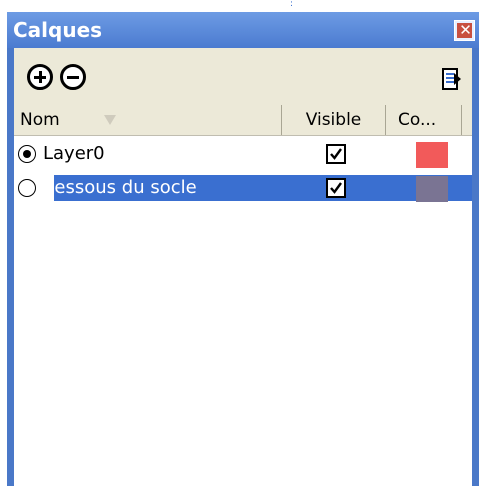 Image resolution: width=479 pixels, height=486 pixels. I want to click on close-icon: ✕, so click(465, 30).